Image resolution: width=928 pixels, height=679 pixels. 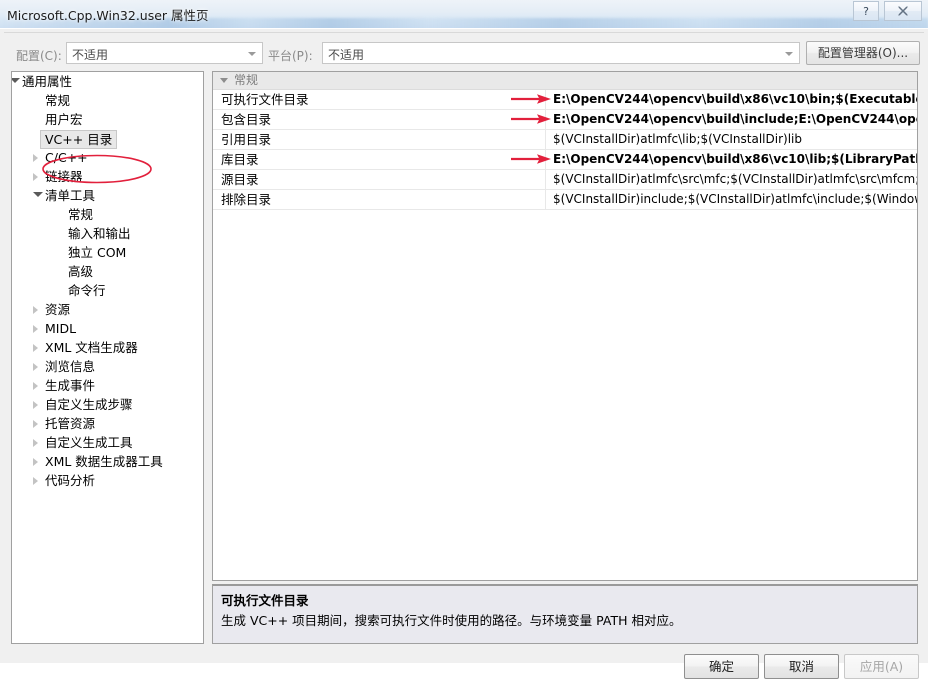 I want to click on question-mark-icon: ?, so click(x=866, y=11).